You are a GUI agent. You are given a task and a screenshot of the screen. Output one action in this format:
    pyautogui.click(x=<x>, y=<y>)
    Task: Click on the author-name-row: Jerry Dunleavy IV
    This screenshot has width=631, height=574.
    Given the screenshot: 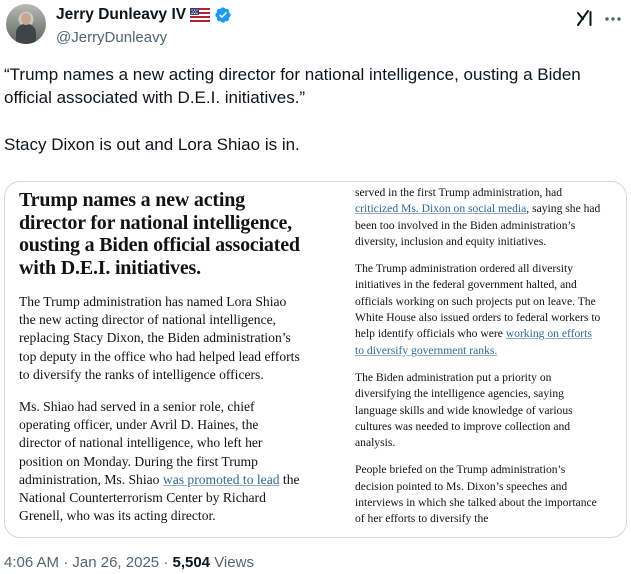 What is the action you would take?
    pyautogui.click(x=144, y=15)
    